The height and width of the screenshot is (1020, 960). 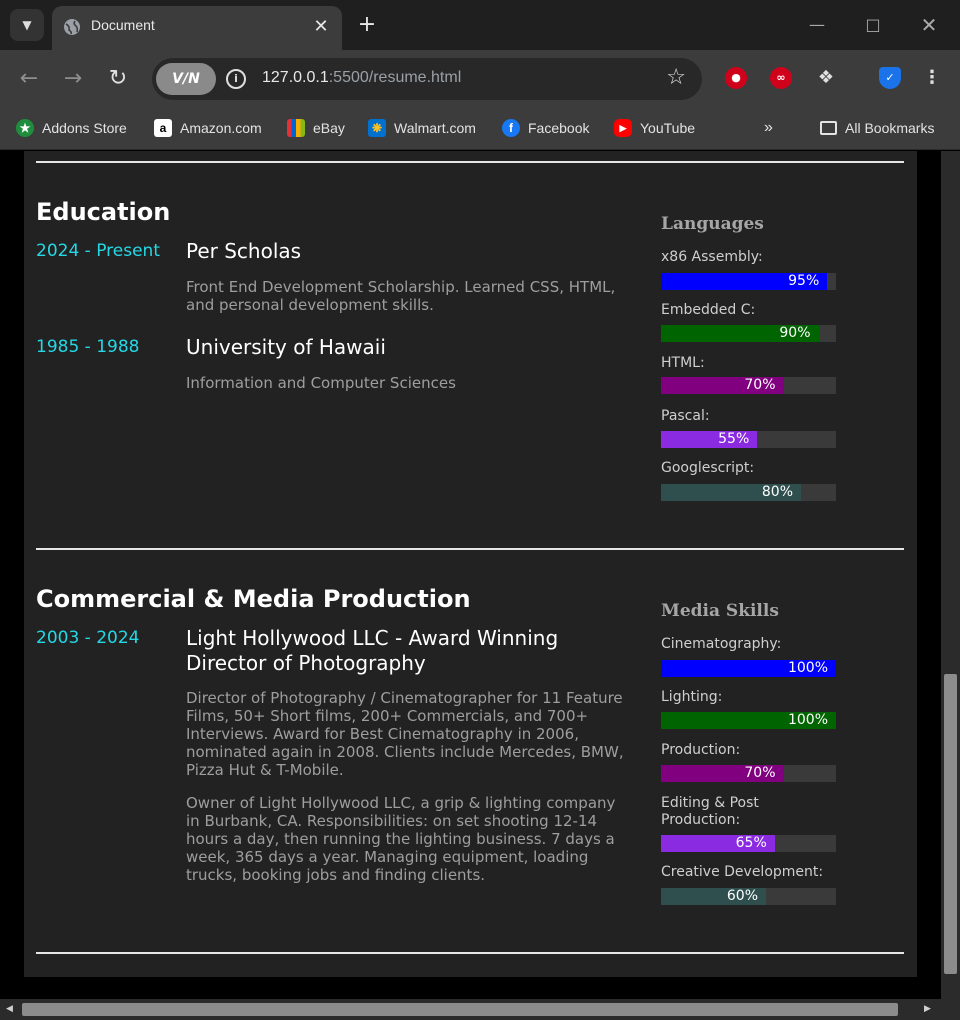 I want to click on skill-label: Production:, so click(x=701, y=750).